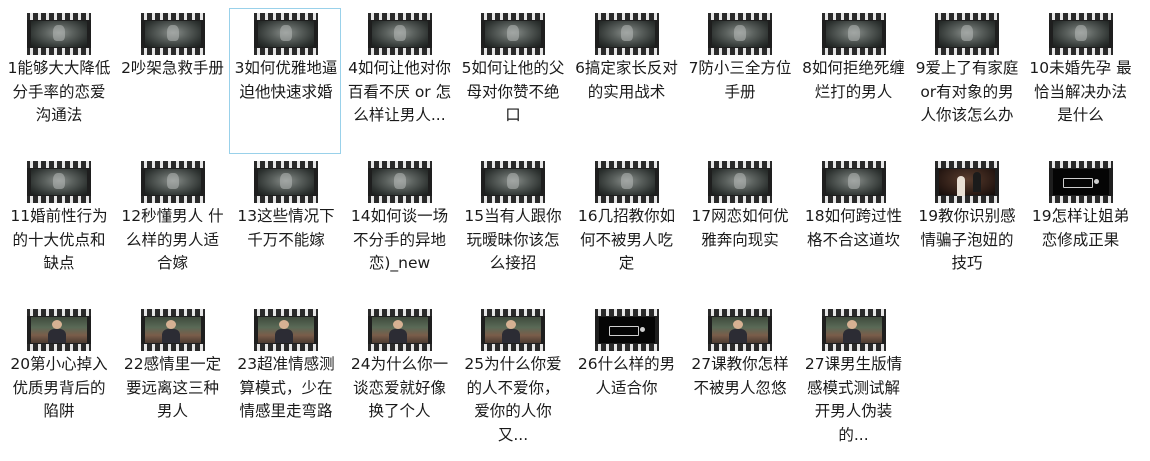 Image resolution: width=1150 pixels, height=461 pixels. I want to click on file-item: 19怎样让姐弟恋修成正果, so click(1080, 229).